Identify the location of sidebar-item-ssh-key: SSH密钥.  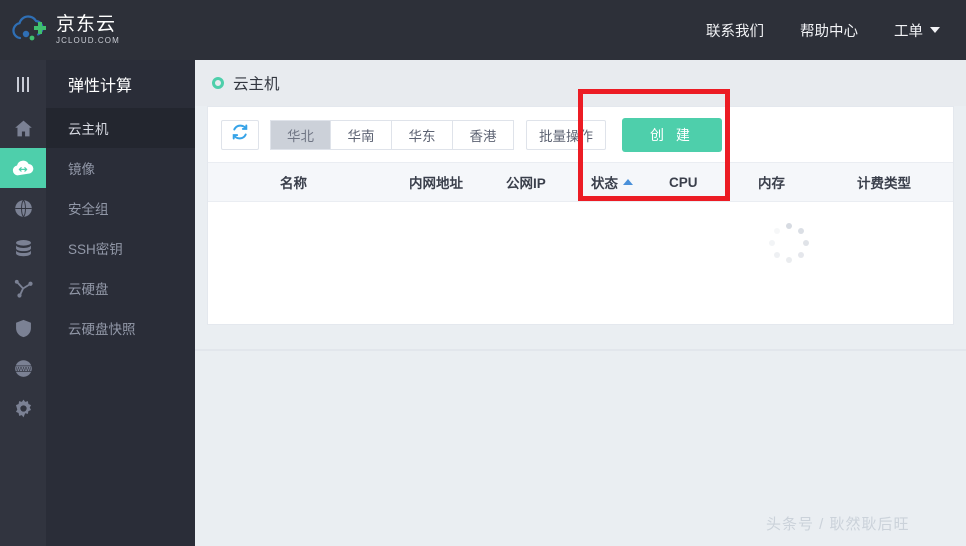
(120, 248).